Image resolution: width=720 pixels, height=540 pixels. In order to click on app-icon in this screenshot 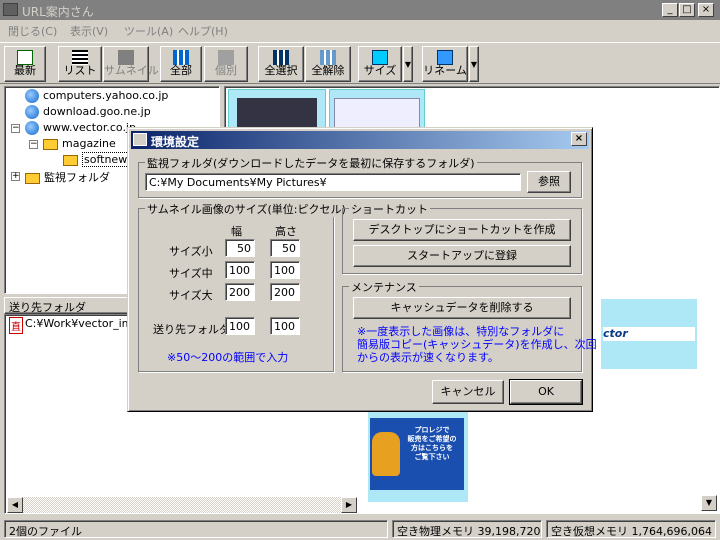, I will do `click(10, 9)`.